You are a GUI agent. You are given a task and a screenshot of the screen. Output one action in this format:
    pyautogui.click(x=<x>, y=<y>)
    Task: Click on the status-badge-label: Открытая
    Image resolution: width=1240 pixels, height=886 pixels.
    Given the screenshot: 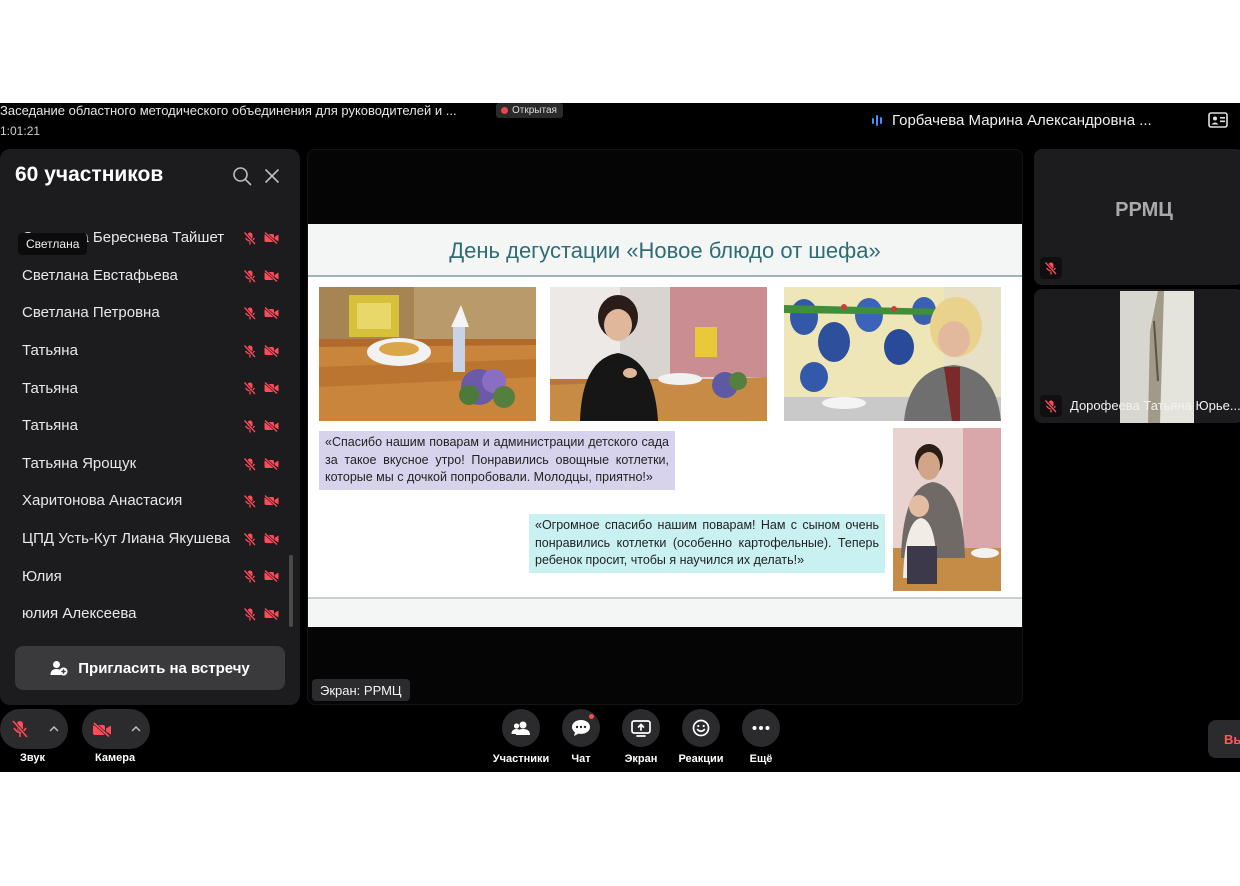 What is the action you would take?
    pyautogui.click(x=534, y=110)
    